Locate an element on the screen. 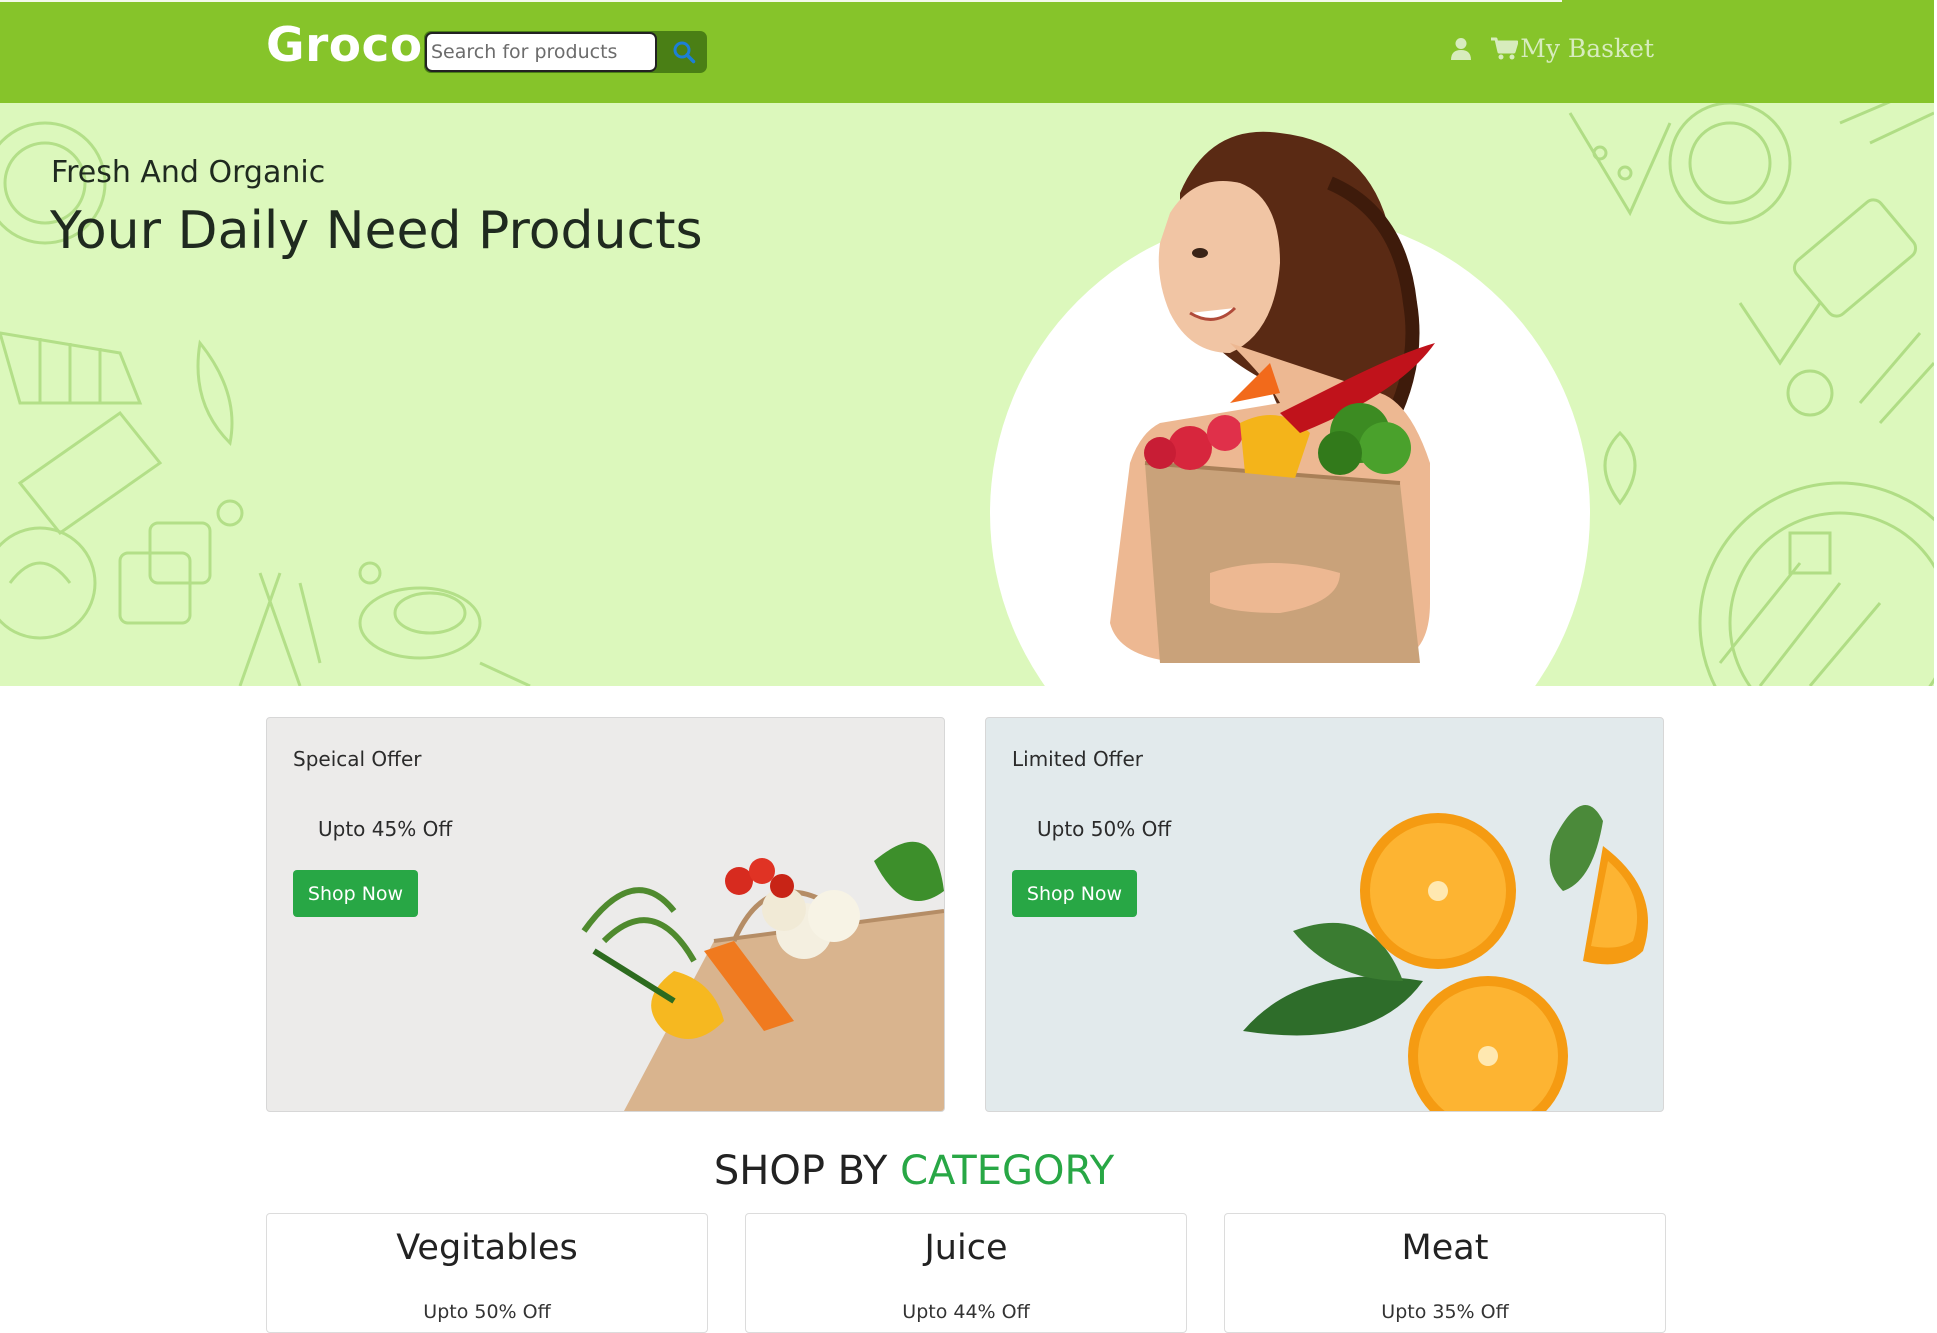  search-button is located at coordinates (683, 52).